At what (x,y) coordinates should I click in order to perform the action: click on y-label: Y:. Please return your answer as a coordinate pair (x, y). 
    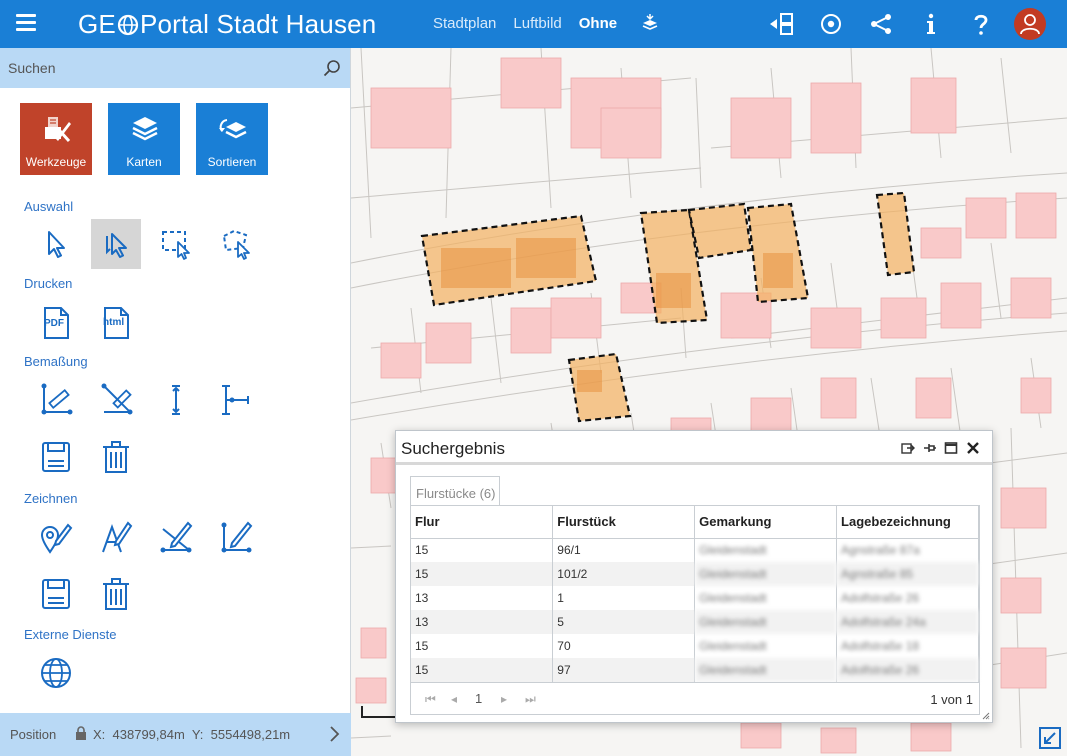
    Looking at the image, I should click on (197, 734).